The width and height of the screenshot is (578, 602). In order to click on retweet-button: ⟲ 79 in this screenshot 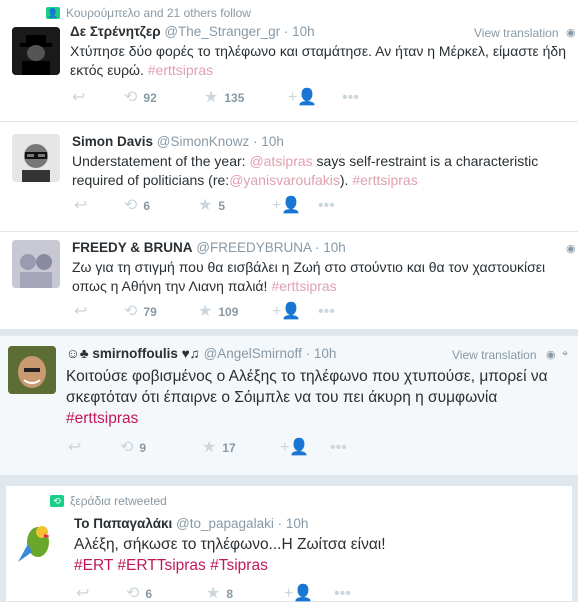, I will do `click(161, 312)`.